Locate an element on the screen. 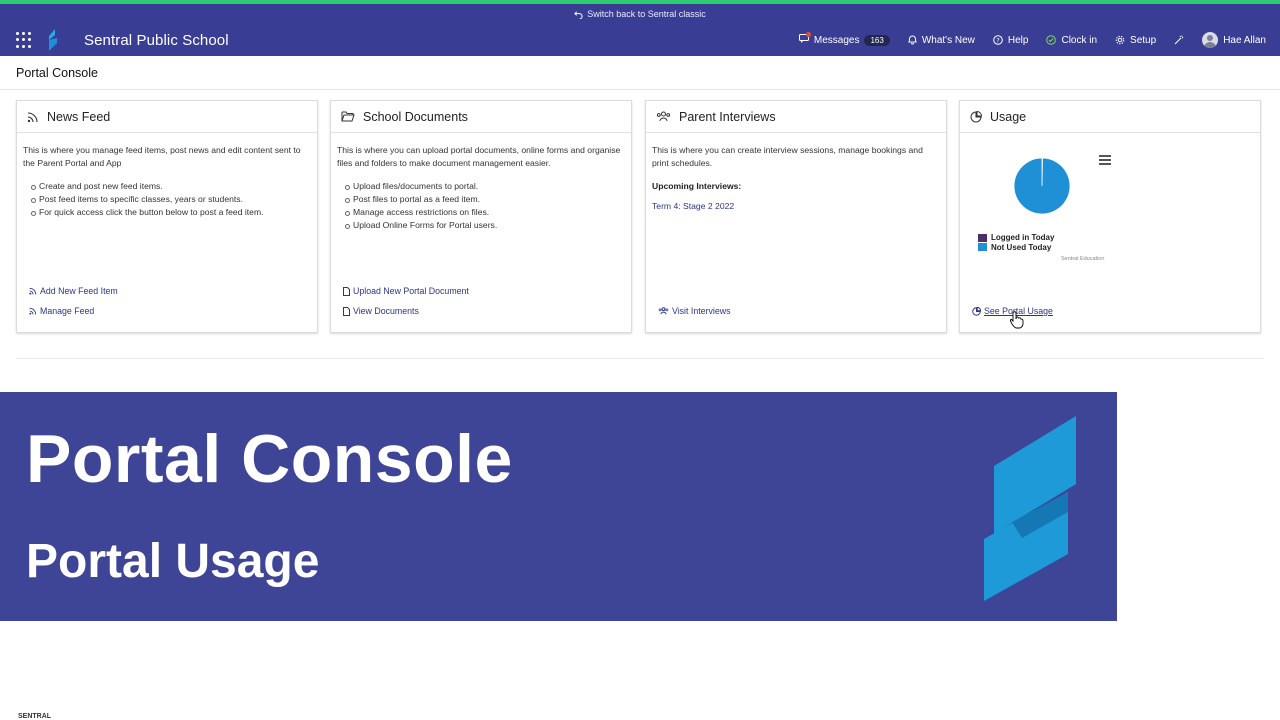 The height and width of the screenshot is (720, 1280). gear-icon is located at coordinates (1120, 40).